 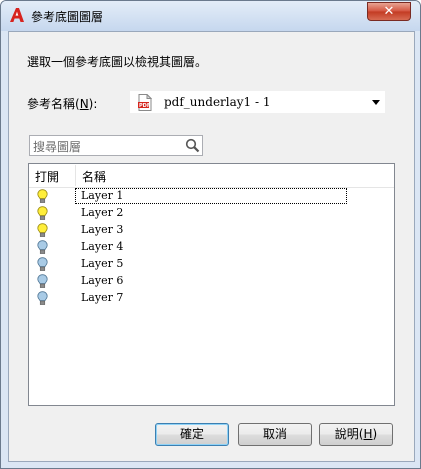 What do you see at coordinates (17, 15) in the screenshot?
I see `autocad-a-icon` at bounding box center [17, 15].